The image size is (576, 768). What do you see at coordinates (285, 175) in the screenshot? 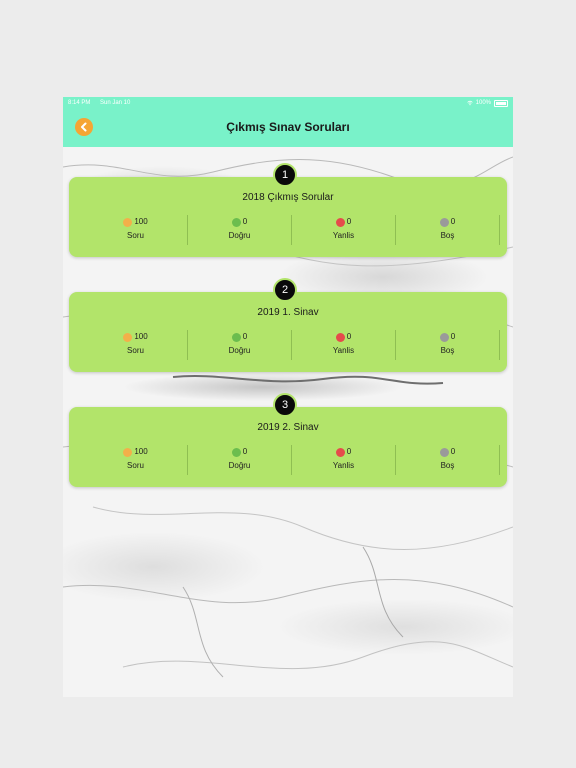
I see `exam-number-badge: 1` at bounding box center [285, 175].